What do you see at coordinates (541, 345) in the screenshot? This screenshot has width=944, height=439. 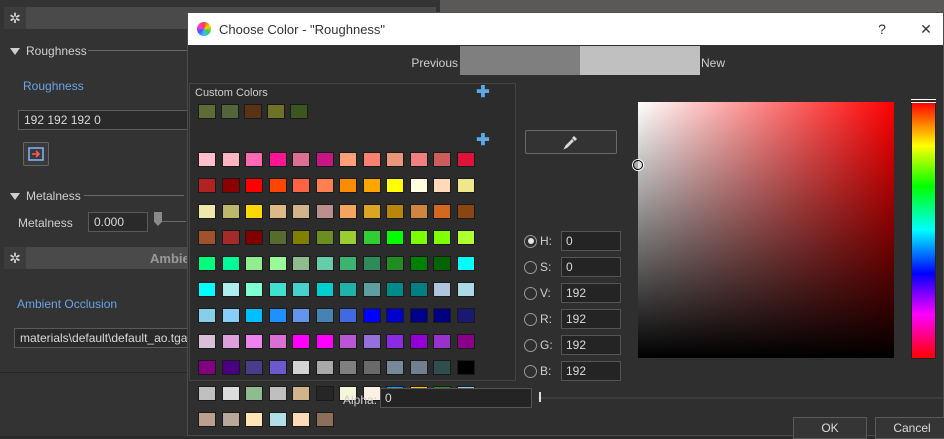 I see `channel-radio-g: G:` at bounding box center [541, 345].